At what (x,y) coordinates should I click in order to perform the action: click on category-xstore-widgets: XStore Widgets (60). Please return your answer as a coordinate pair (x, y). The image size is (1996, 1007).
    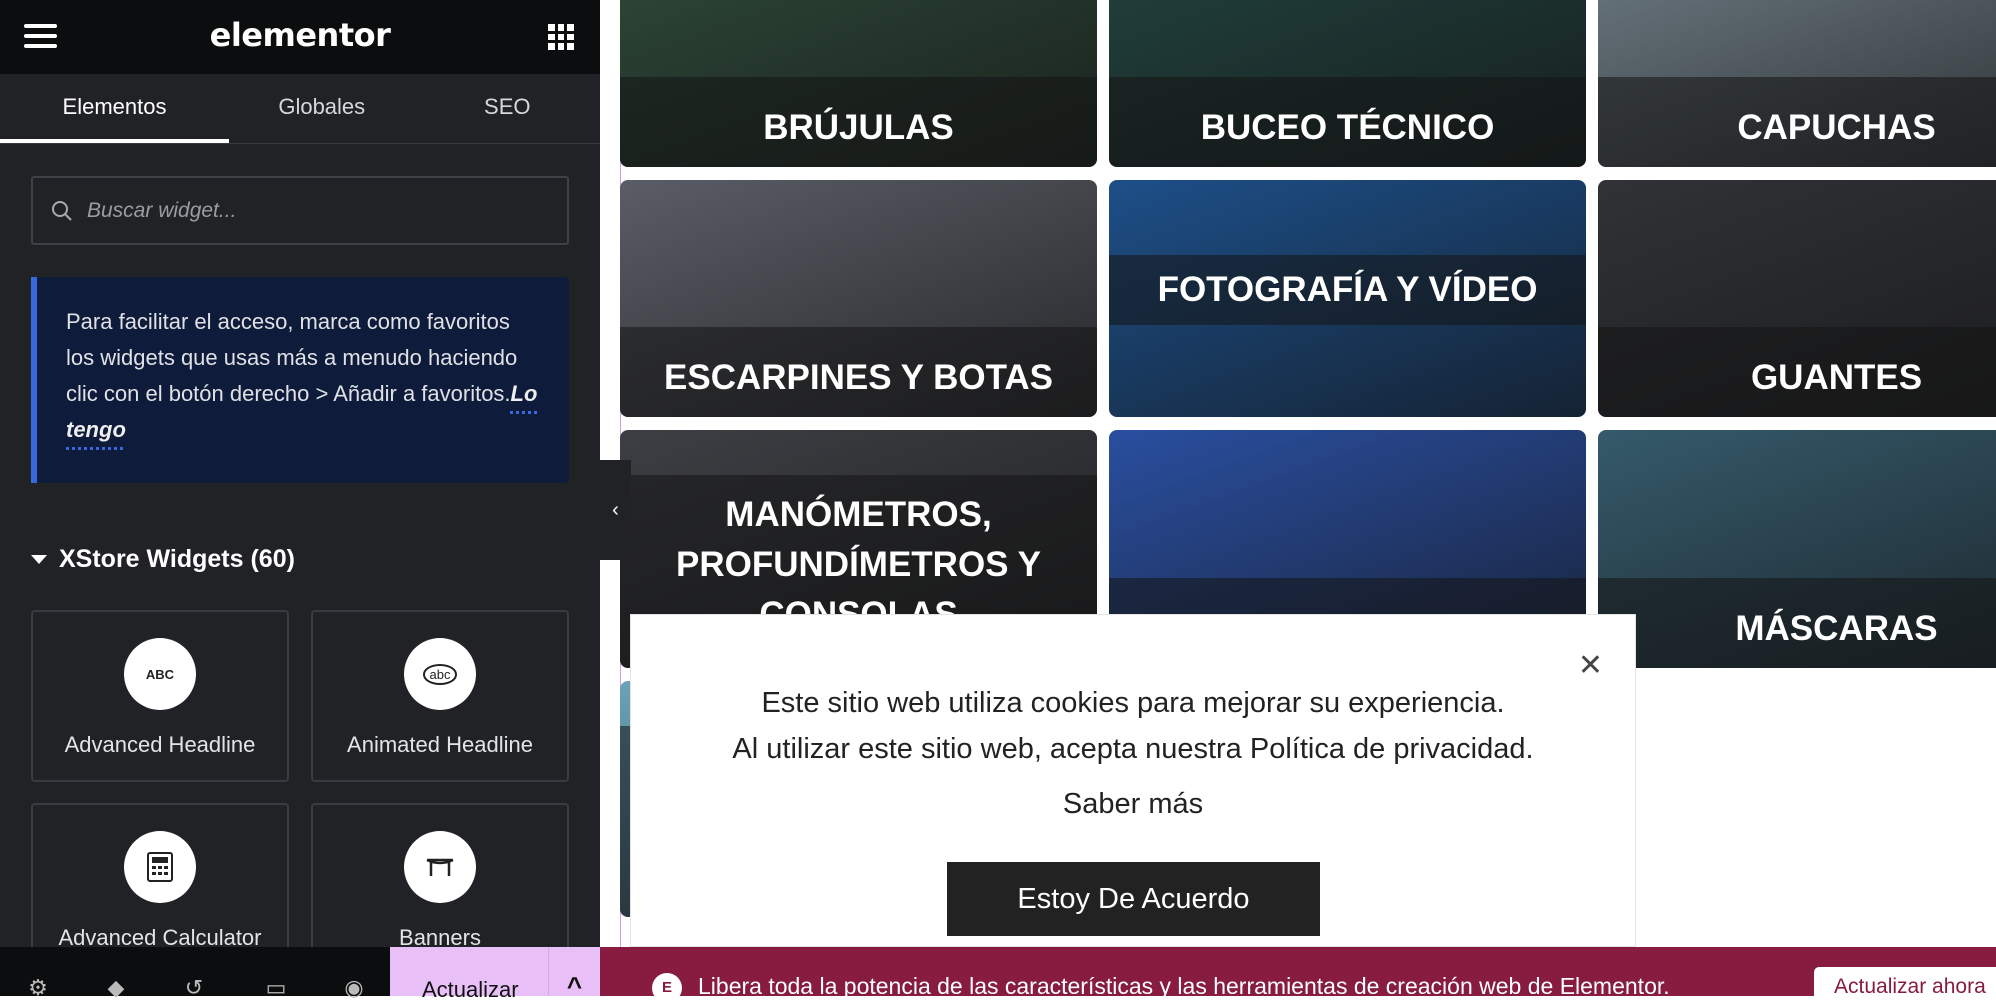
    Looking at the image, I should click on (163, 559).